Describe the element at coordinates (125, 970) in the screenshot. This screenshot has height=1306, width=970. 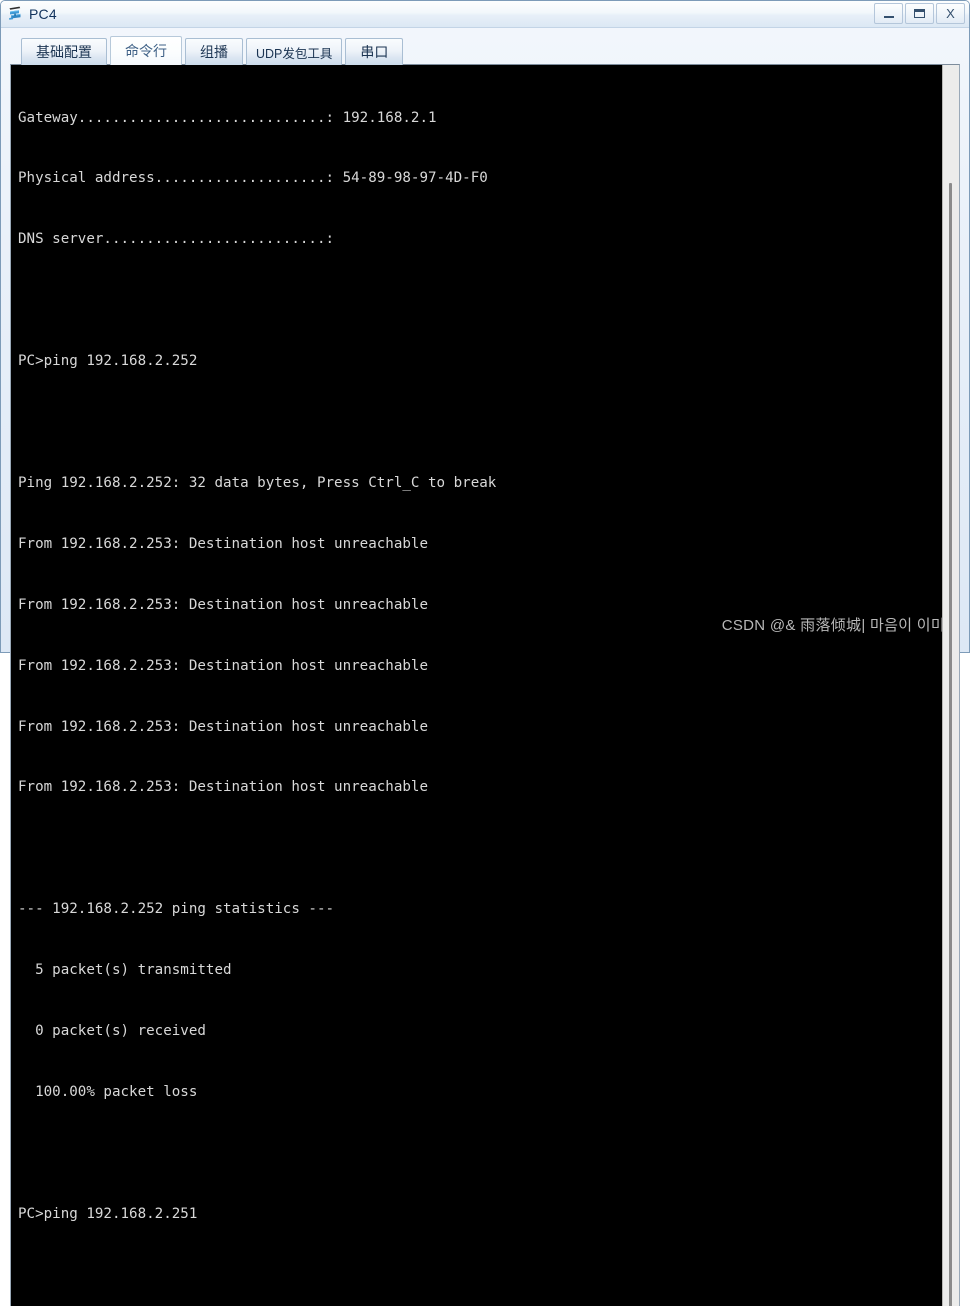
I see `terminal-line: 5 packet(s) transmitted` at that location.